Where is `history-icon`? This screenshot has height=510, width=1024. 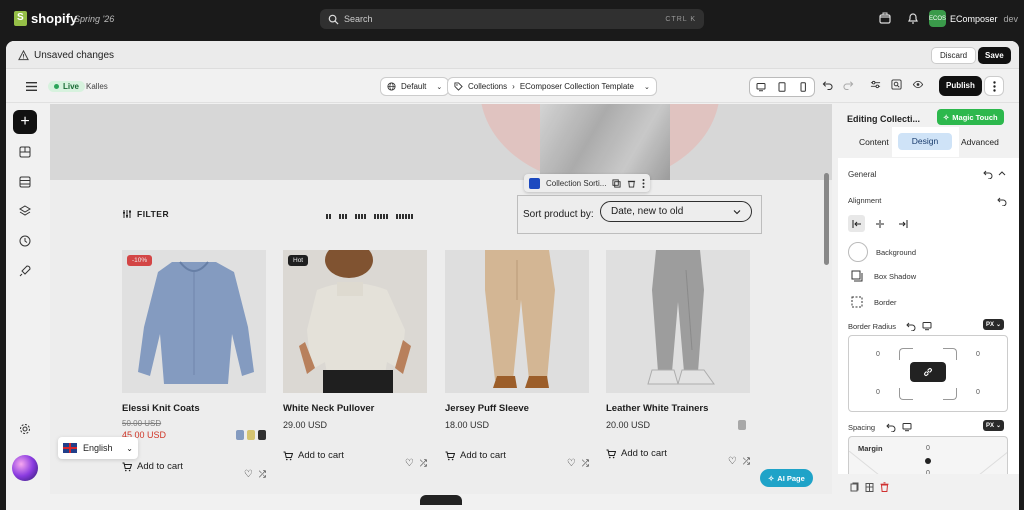 history-icon is located at coordinates (25, 241).